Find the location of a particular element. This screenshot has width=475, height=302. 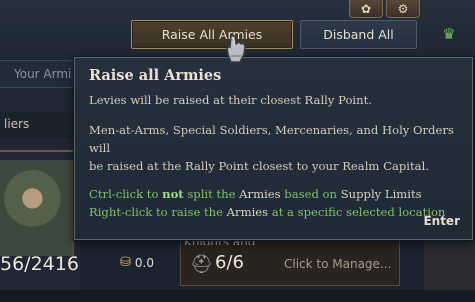

soldiers-header: liers is located at coordinates (40, 125).